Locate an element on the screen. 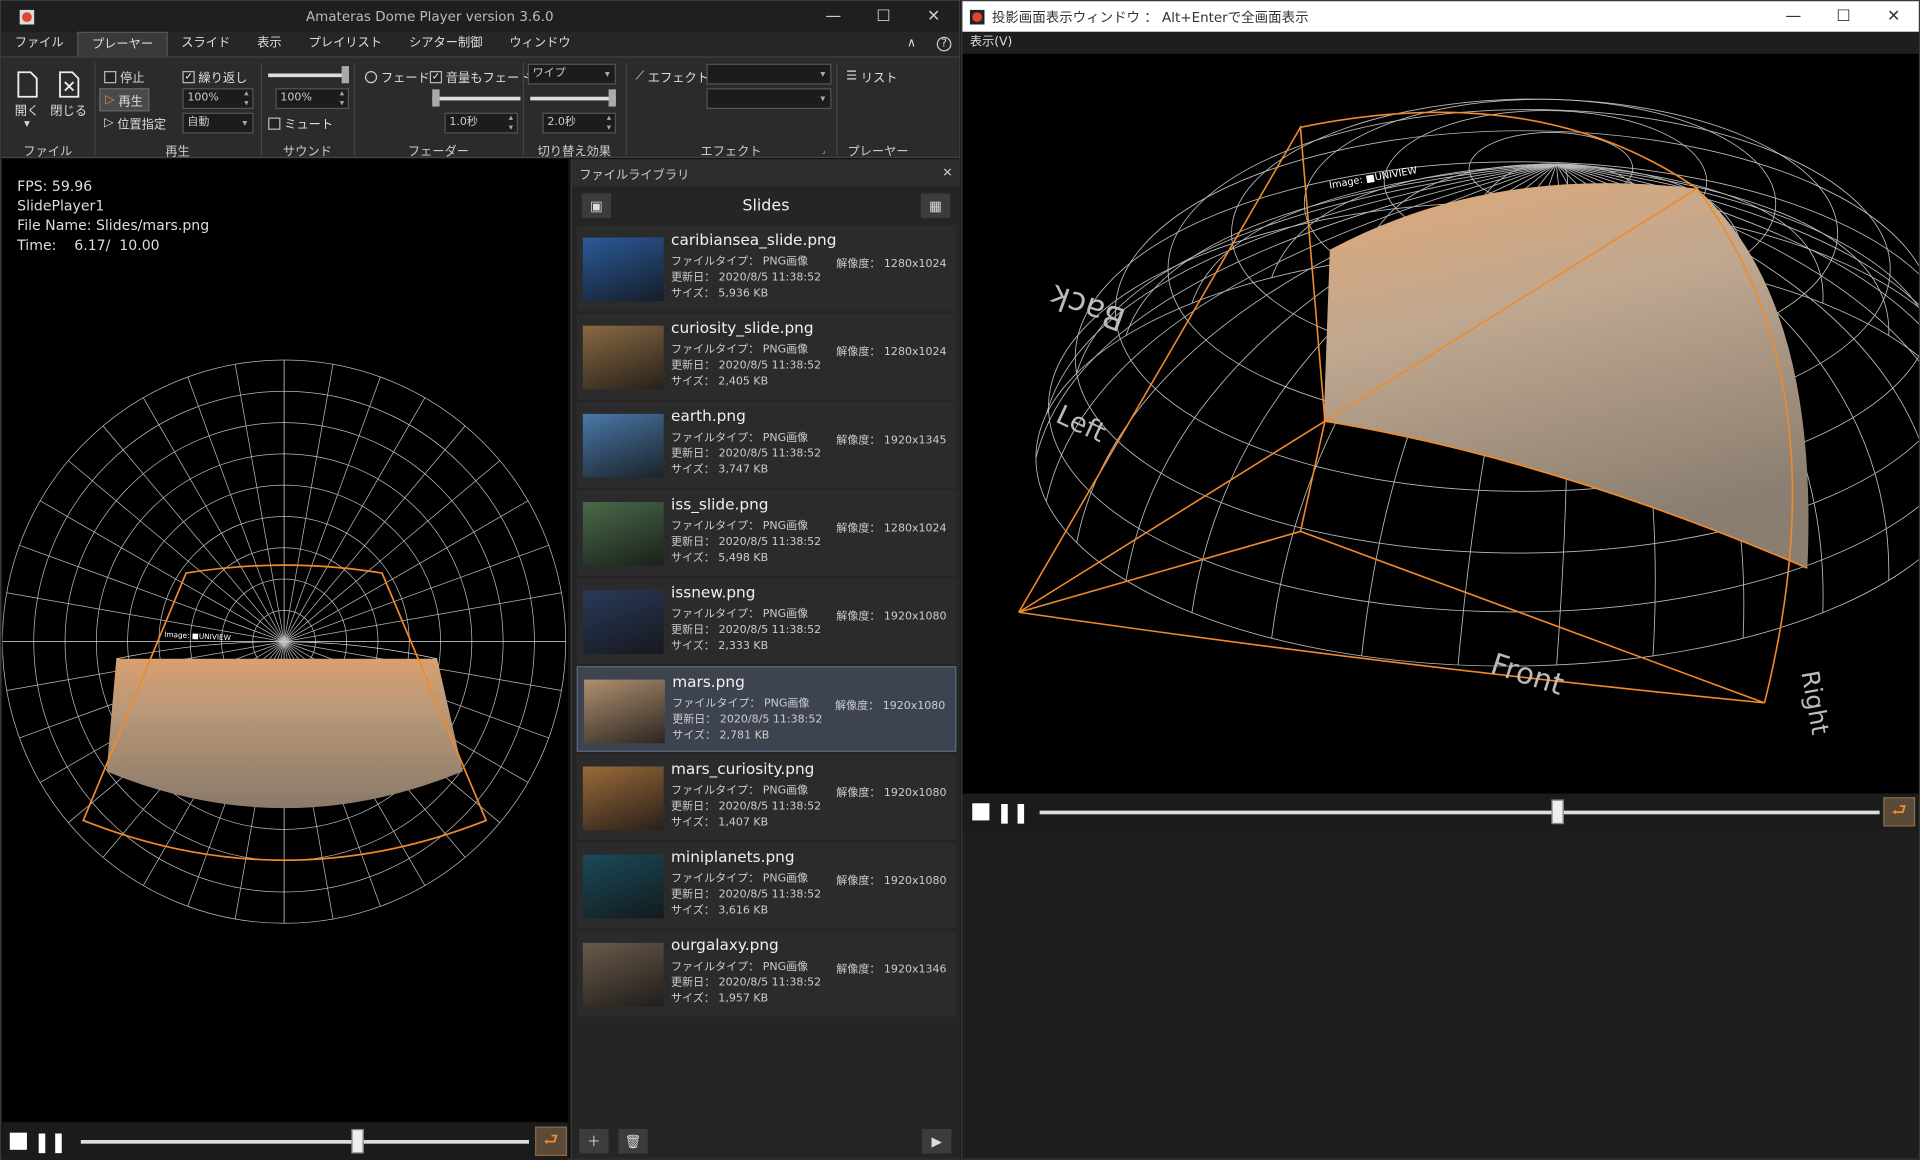  right-label: Right is located at coordinates (1815, 702).